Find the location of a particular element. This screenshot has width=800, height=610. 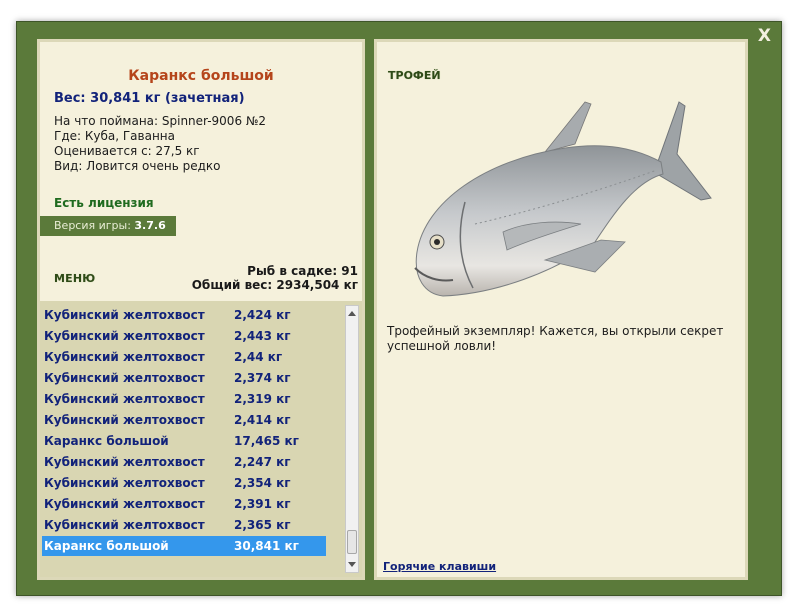

keepnet-total: Общий вес: 2934,504 кг is located at coordinates (274, 285).